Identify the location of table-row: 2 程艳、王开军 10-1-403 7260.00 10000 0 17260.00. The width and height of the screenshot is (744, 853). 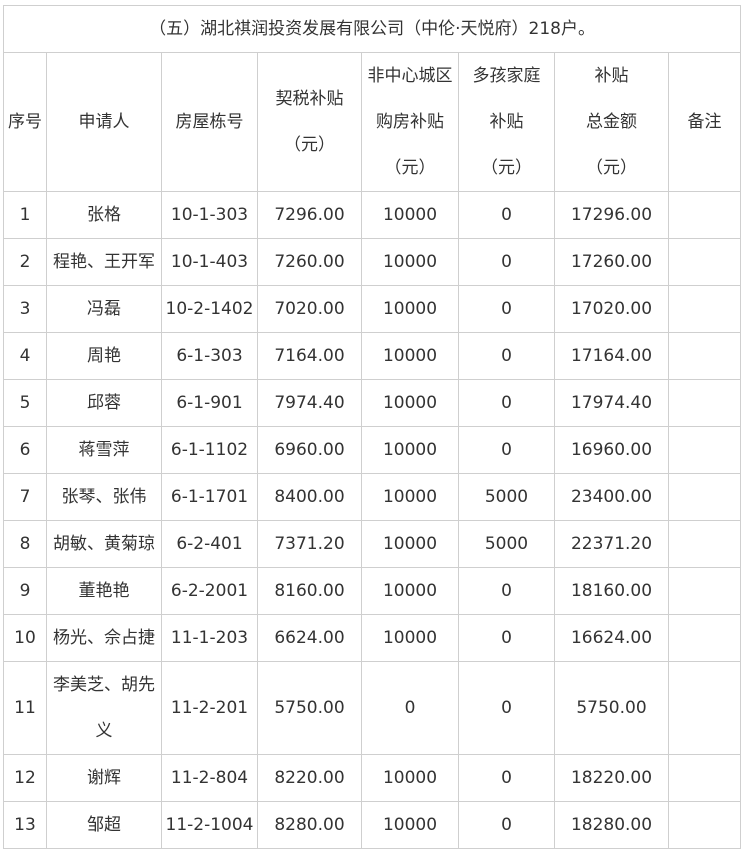
(372, 262).